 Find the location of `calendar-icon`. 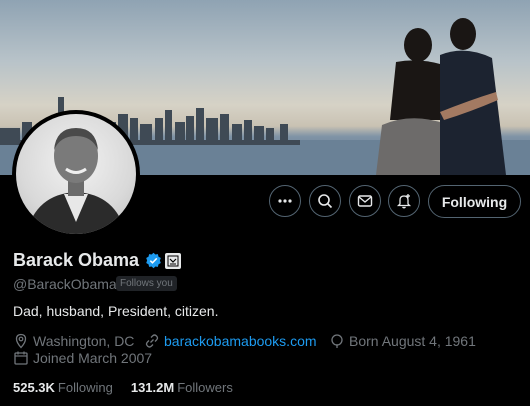

calendar-icon is located at coordinates (21, 358).